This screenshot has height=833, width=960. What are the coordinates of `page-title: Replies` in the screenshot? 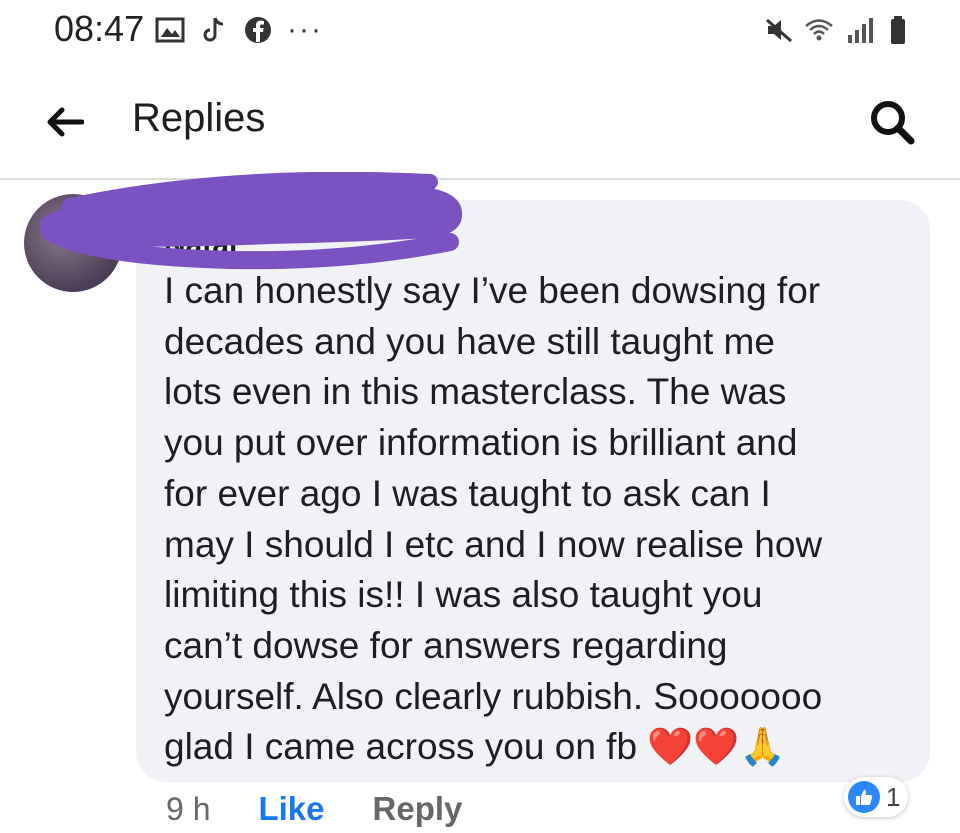 It's located at (199, 118).